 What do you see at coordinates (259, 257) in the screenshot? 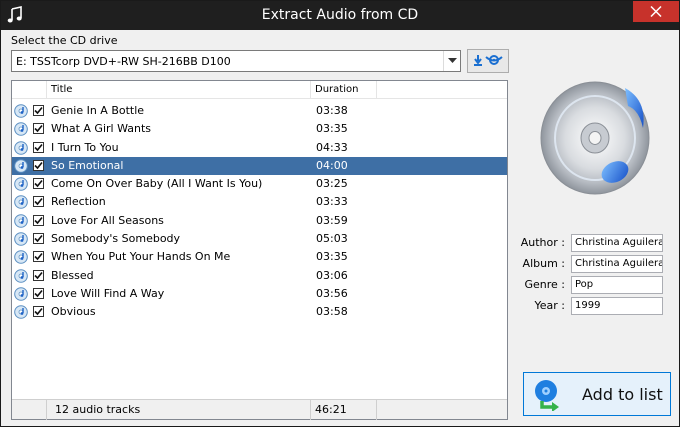
I see `track-row: When You Put Your Hands On Me 03:35` at bounding box center [259, 257].